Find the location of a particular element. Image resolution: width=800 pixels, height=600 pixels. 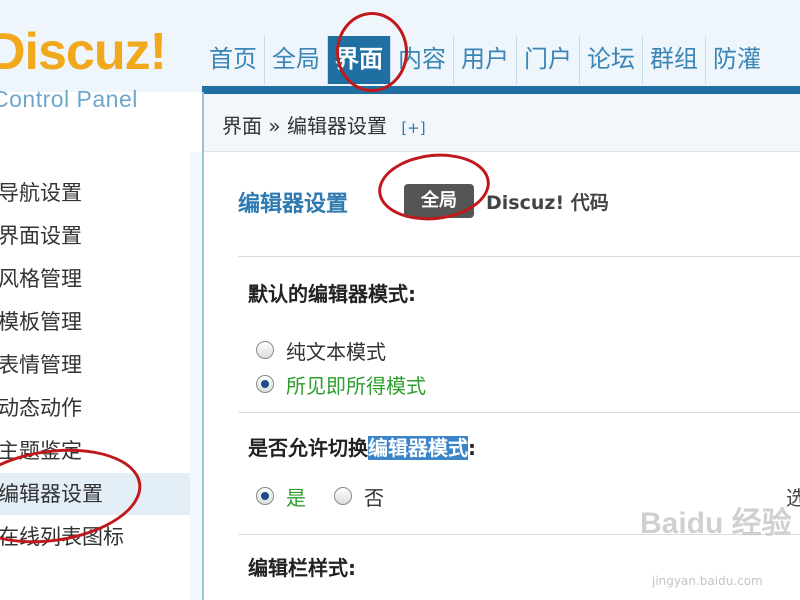

option-label: 纯文本模式 is located at coordinates (336, 351).